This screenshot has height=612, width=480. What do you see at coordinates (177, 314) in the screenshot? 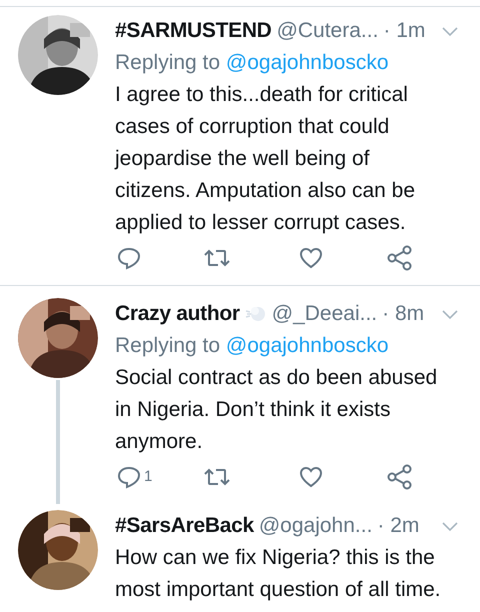
I see `display-name: Crazy author` at bounding box center [177, 314].